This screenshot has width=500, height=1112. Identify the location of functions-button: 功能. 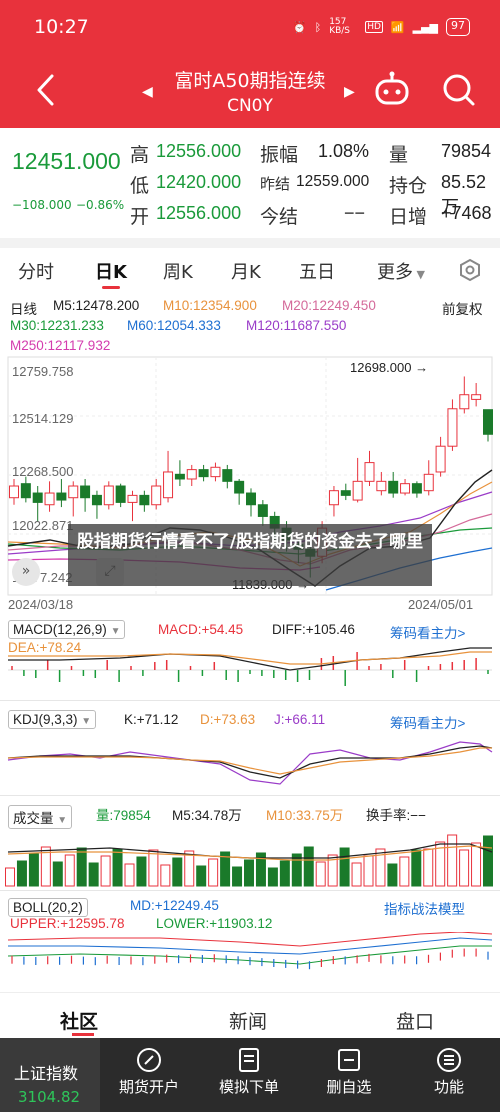
(449, 1071).